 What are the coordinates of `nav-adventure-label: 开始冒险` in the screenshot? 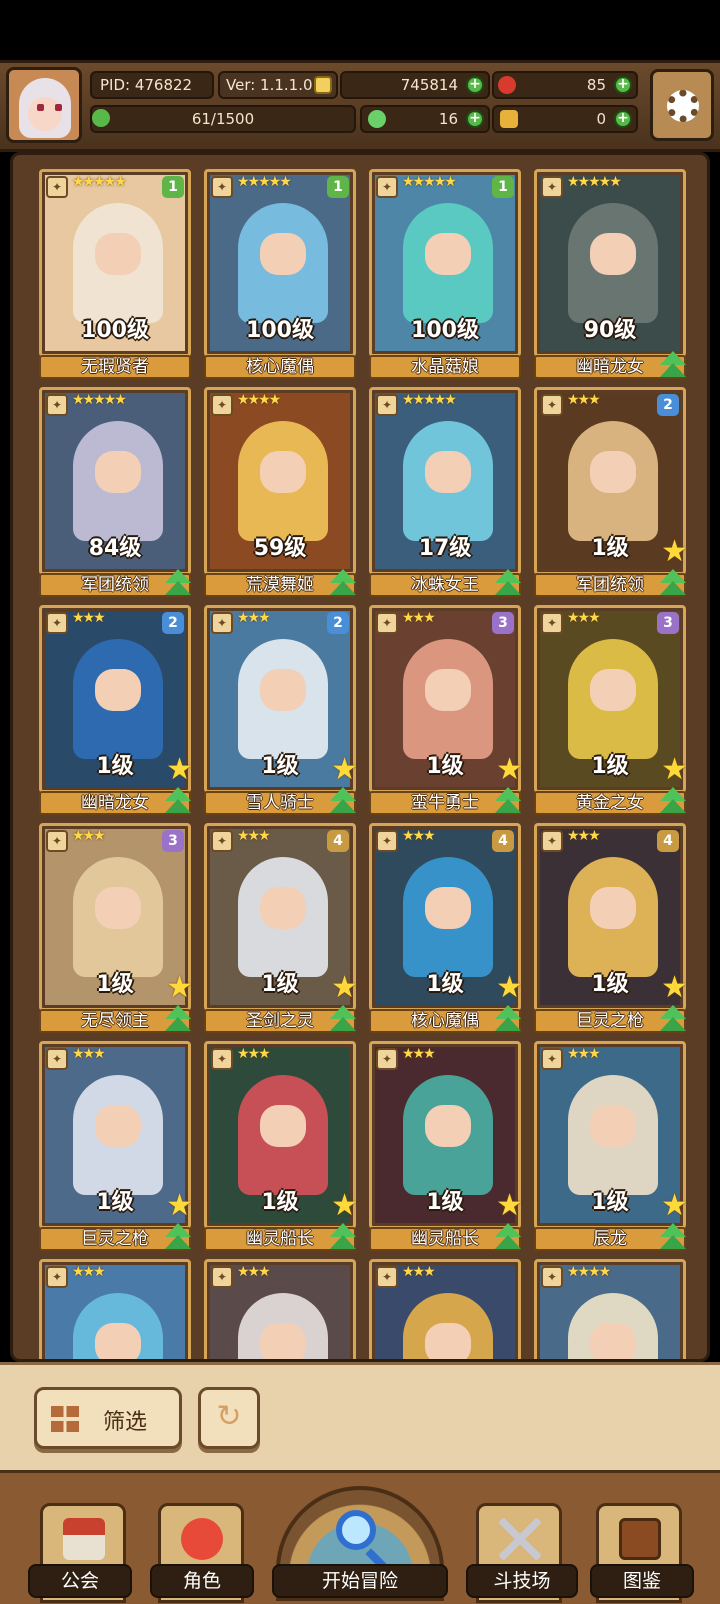 It's located at (360, 1581).